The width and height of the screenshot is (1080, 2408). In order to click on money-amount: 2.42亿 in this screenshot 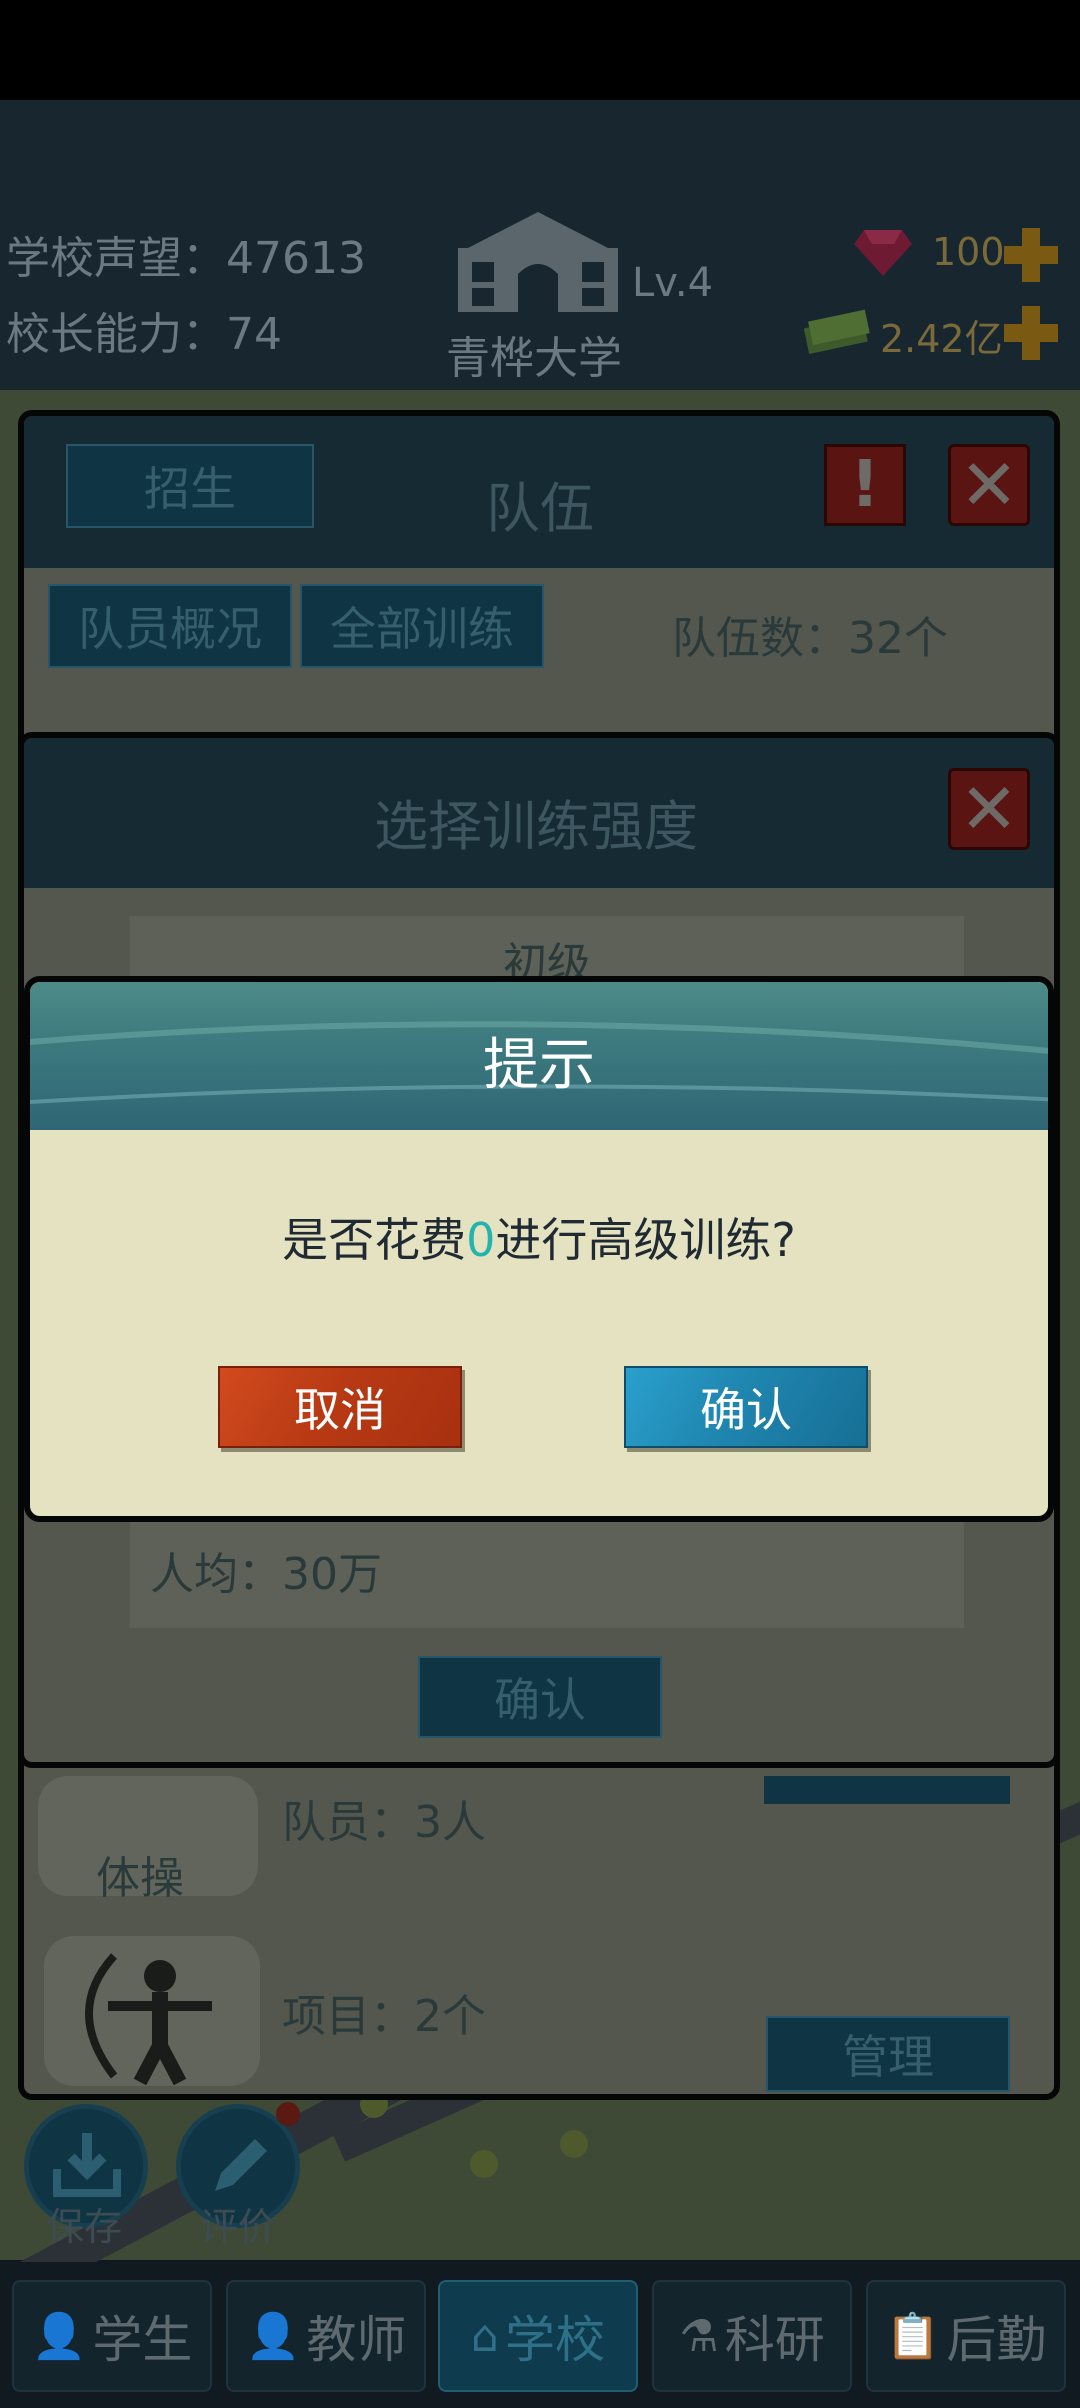, I will do `click(941, 339)`.